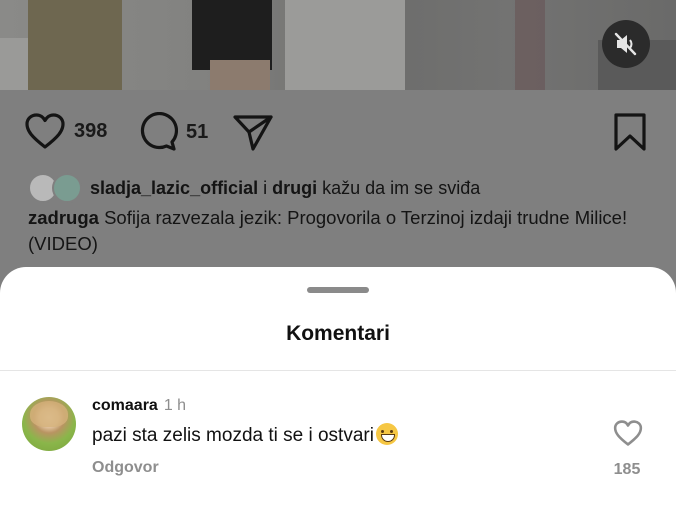 The width and height of the screenshot is (676, 506). I want to click on comment-body: pazi sta zelis mozda ti se i ostvari, so click(233, 435).